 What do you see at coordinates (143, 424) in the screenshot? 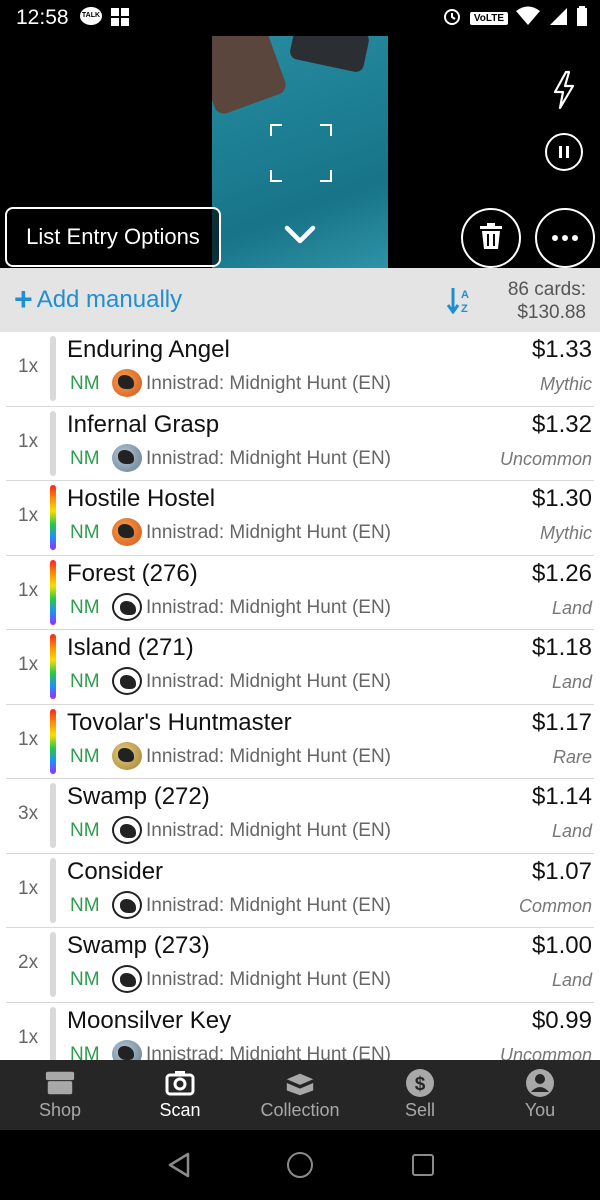
I see `card-name: Infernal Grasp` at bounding box center [143, 424].